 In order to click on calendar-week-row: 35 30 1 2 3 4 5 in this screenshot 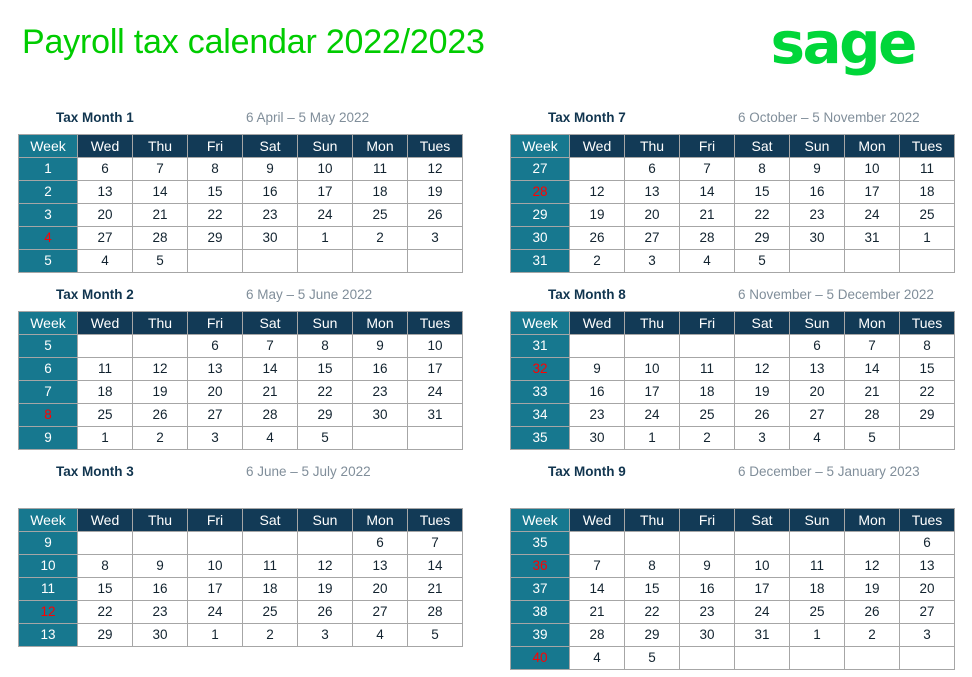, I will do `click(732, 438)`.